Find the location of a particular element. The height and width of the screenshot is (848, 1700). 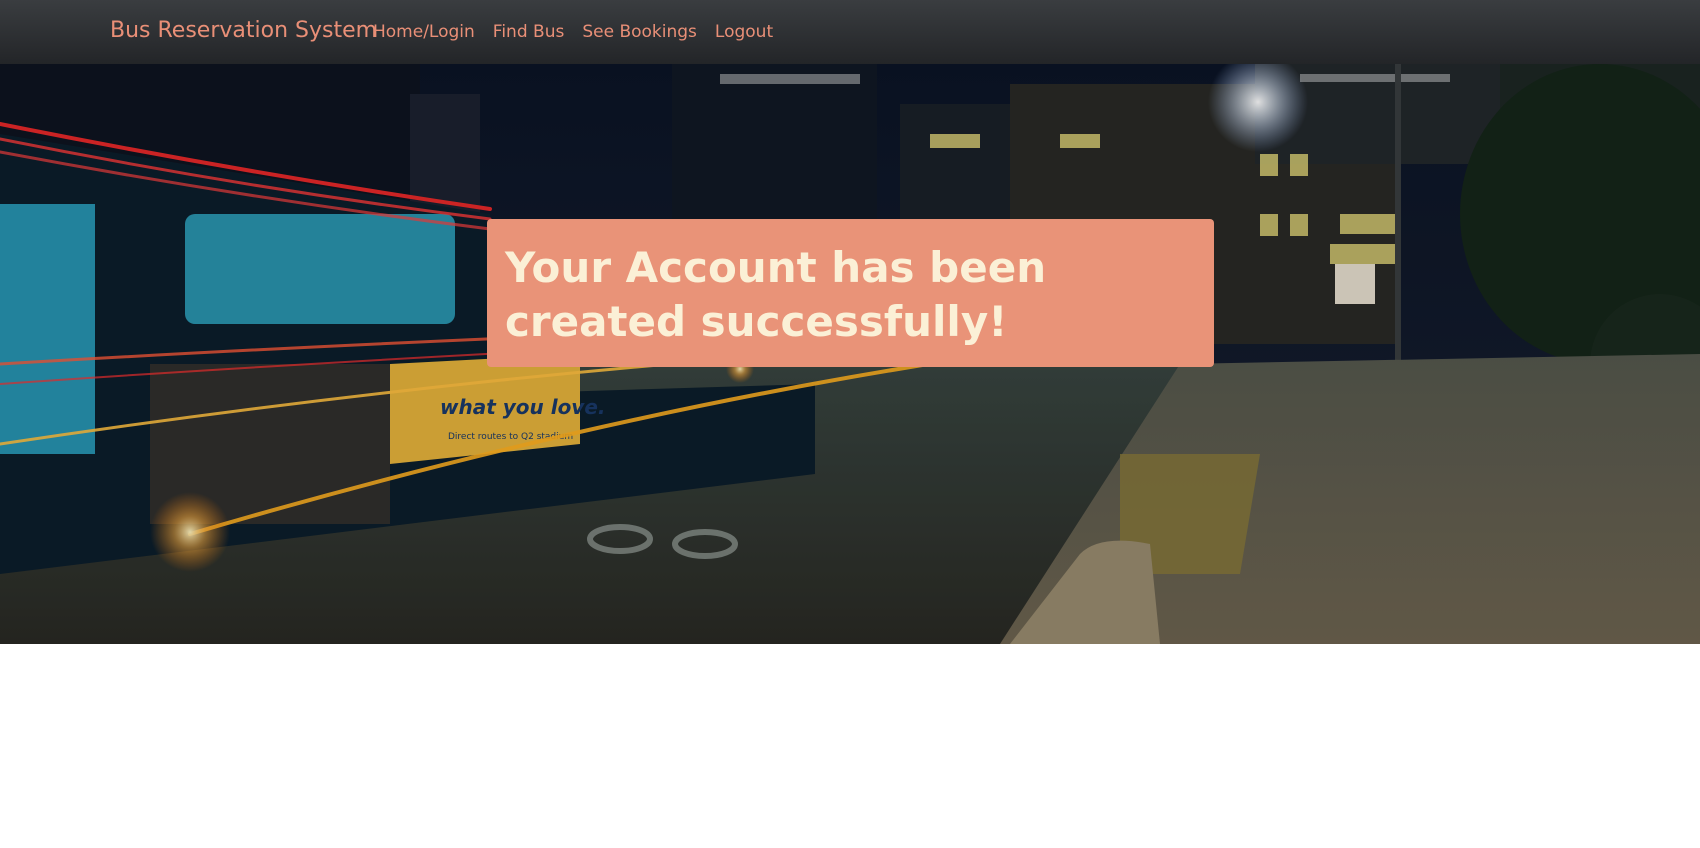

brand-link: Bus Reservation System is located at coordinates (243, 30).